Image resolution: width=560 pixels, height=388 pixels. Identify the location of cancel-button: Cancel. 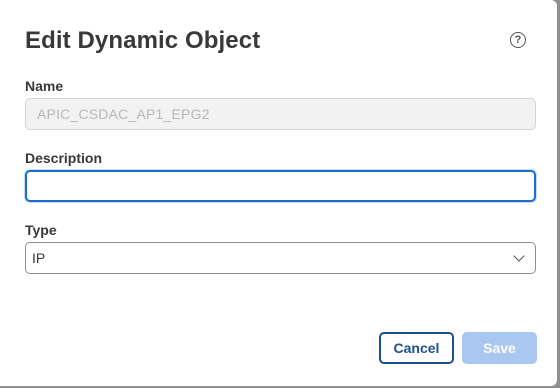
(416, 348).